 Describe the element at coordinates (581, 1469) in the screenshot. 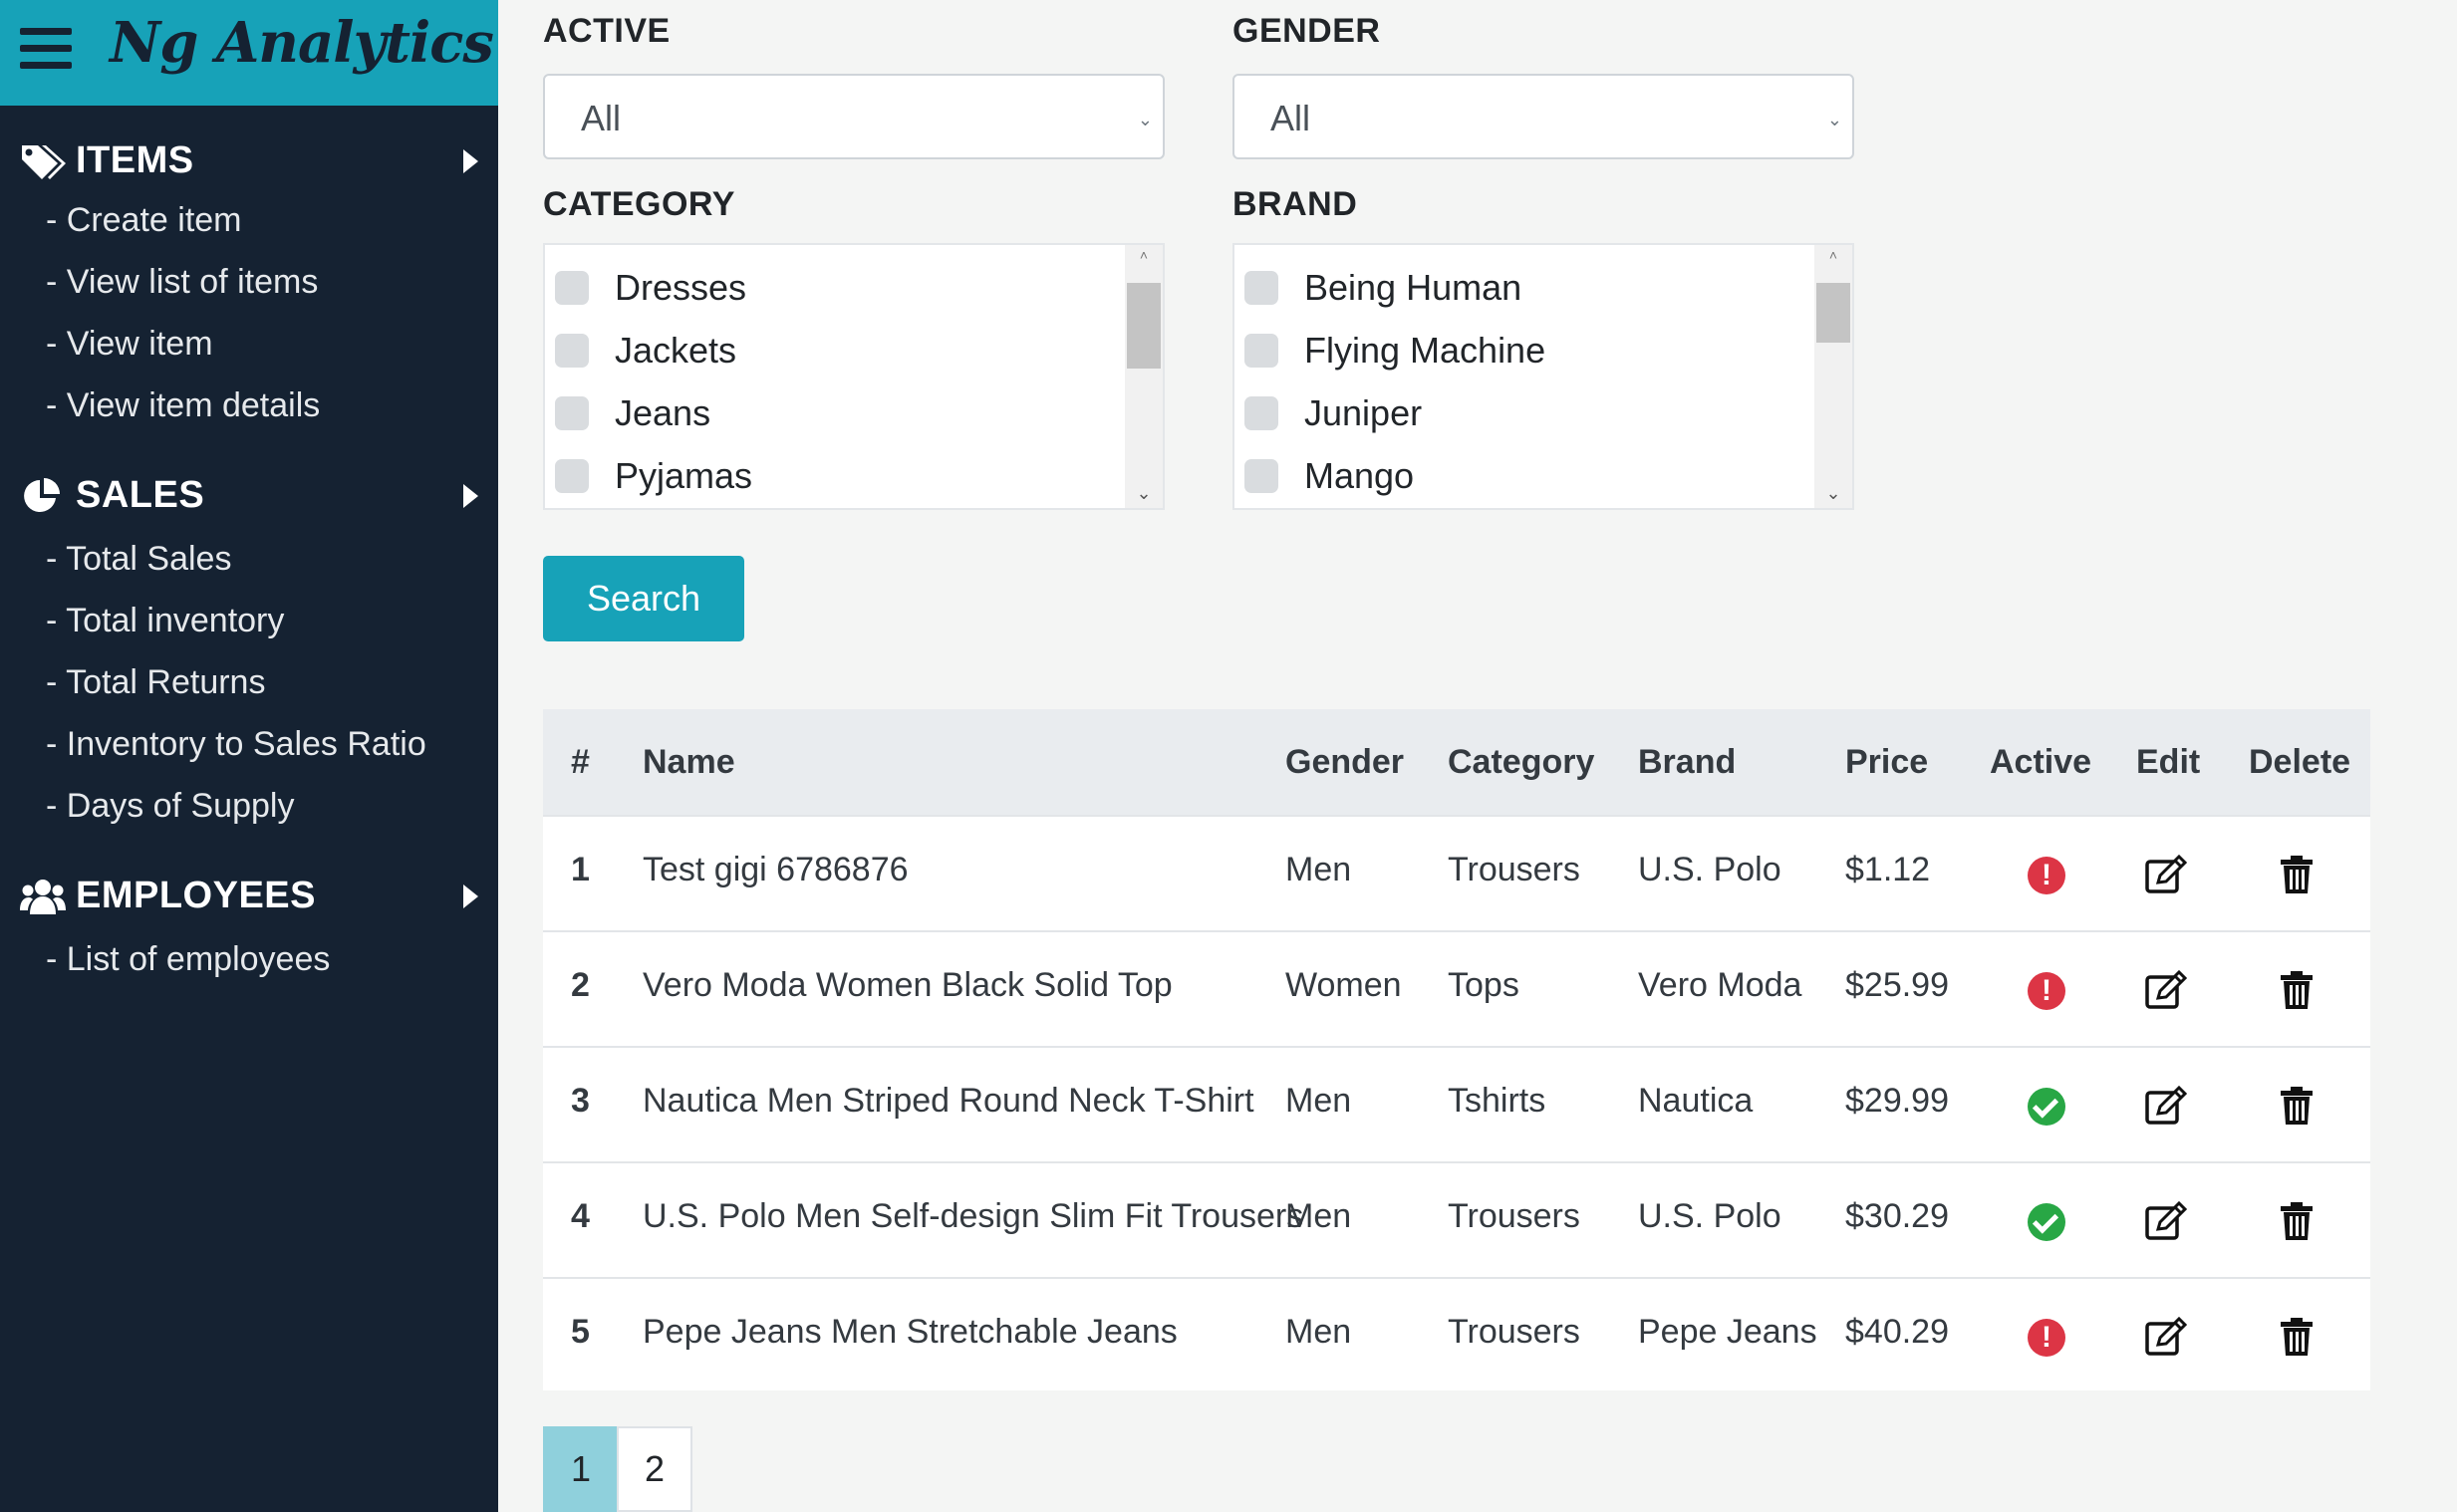

I see `page-button-1: 1` at that location.